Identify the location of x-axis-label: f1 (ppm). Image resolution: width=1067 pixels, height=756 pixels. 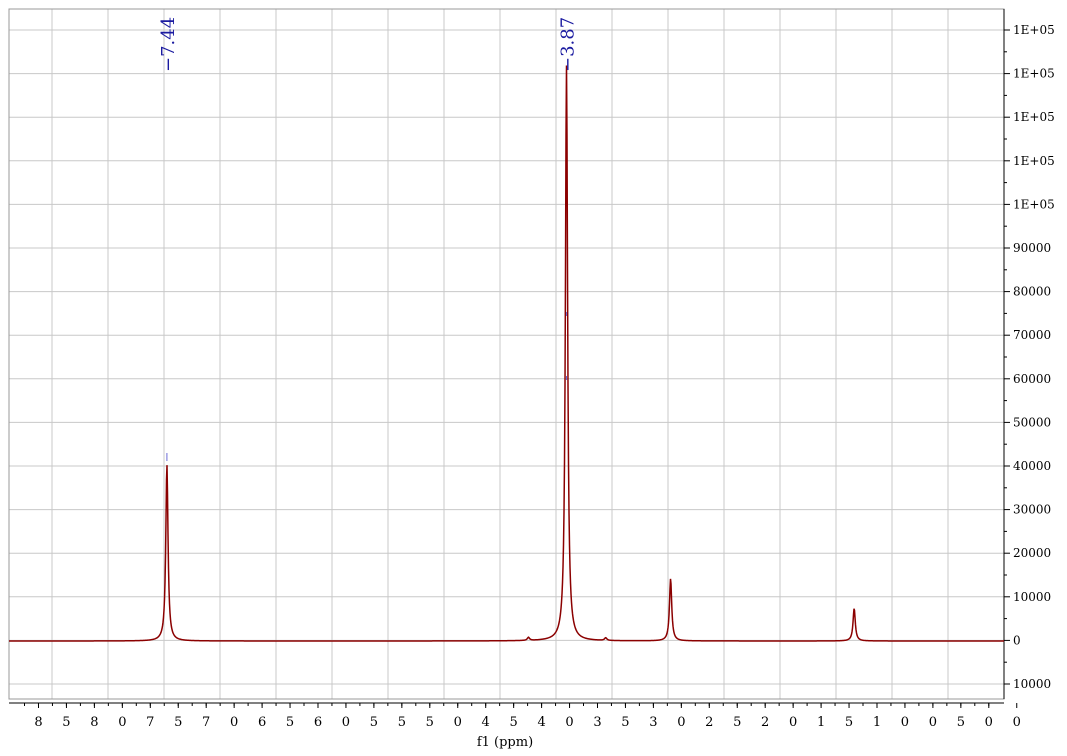
(505, 742).